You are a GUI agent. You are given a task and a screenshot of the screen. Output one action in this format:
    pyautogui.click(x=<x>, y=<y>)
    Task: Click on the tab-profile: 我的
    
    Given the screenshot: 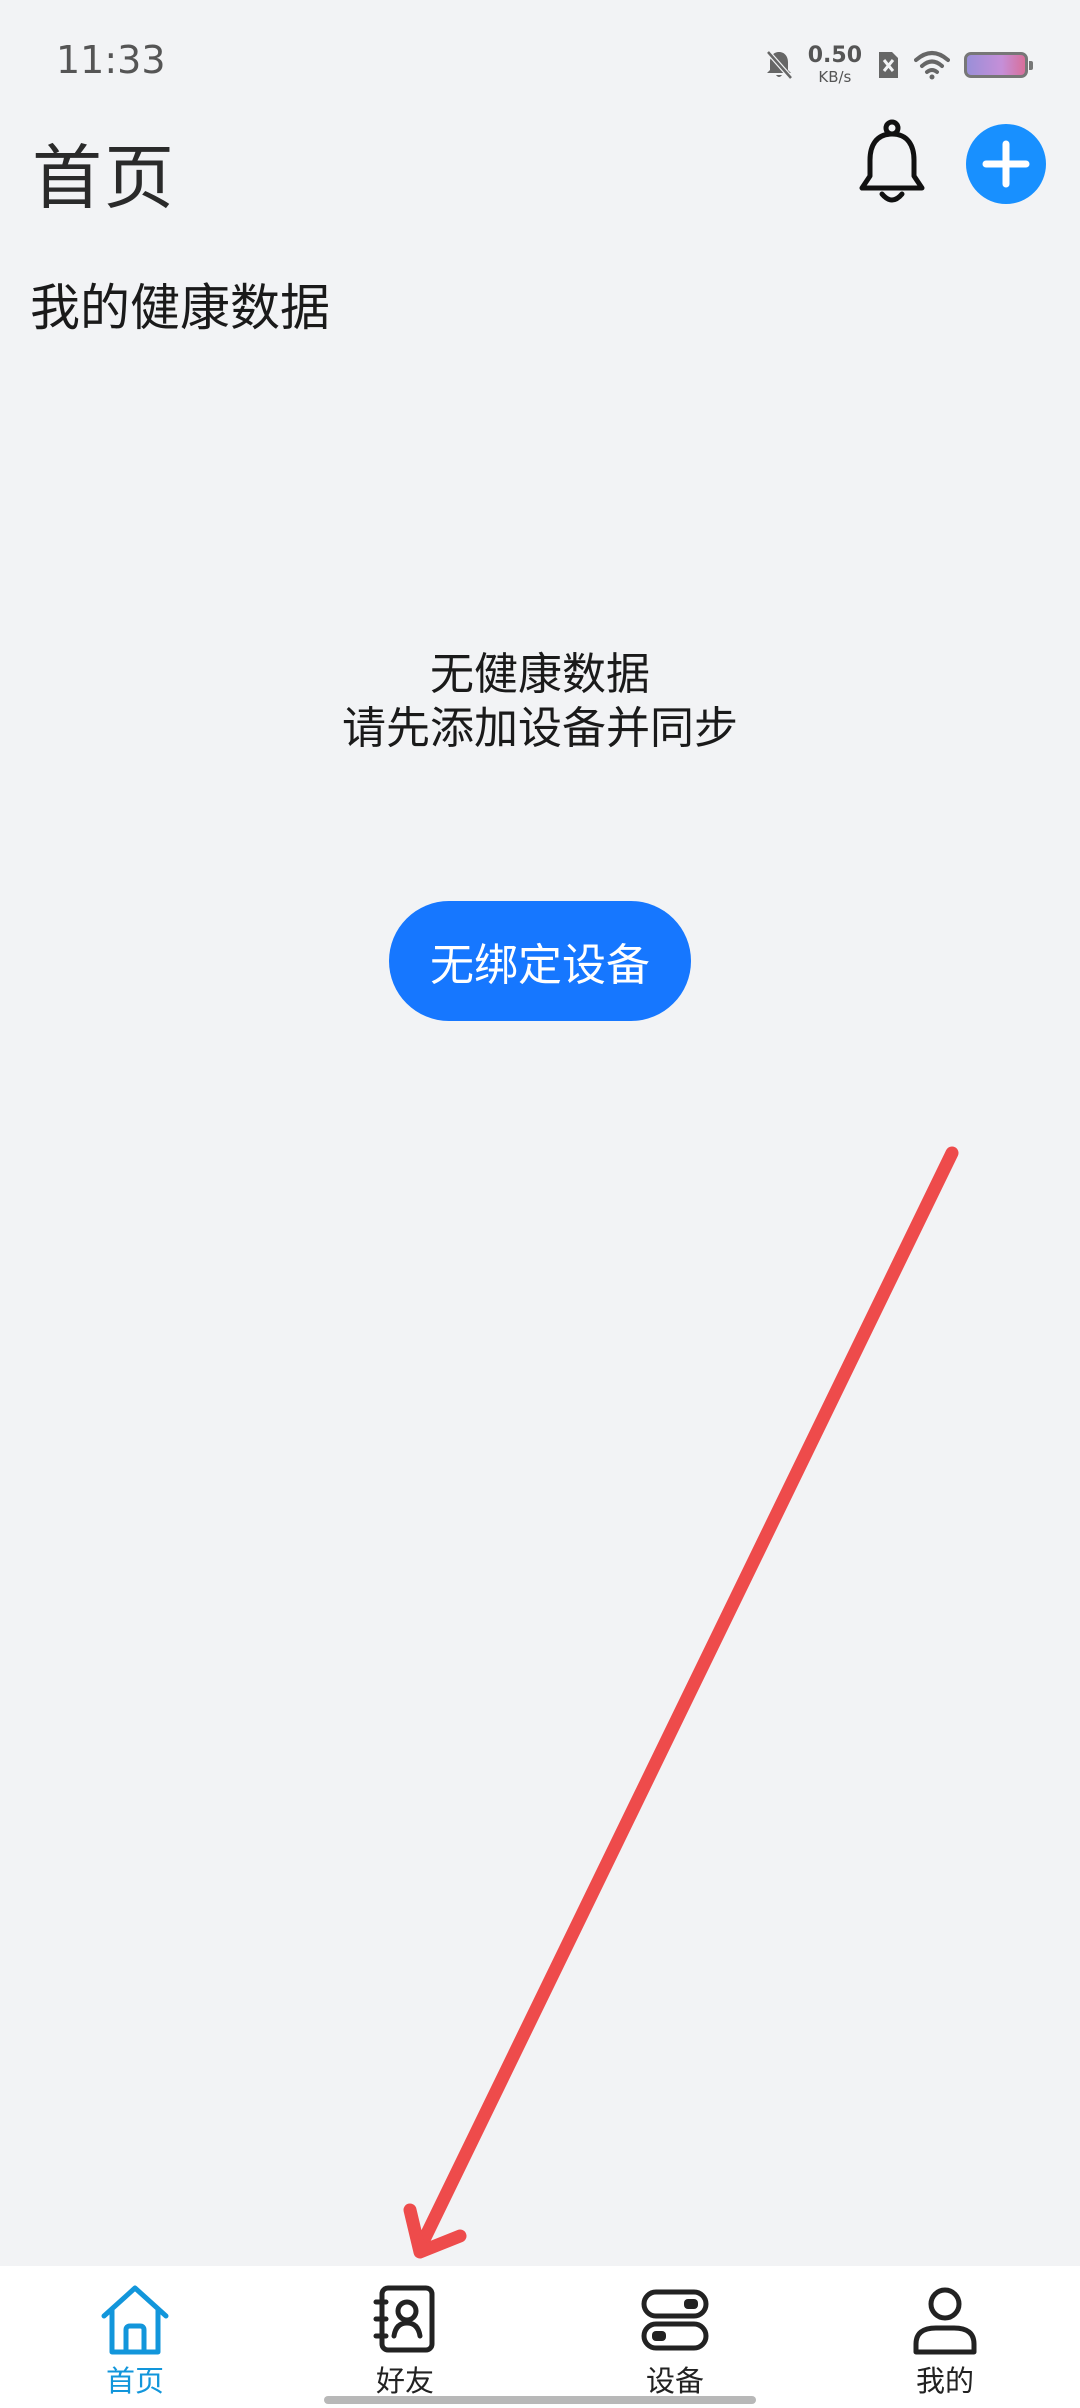 What is the action you would take?
    pyautogui.click(x=945, y=2337)
    